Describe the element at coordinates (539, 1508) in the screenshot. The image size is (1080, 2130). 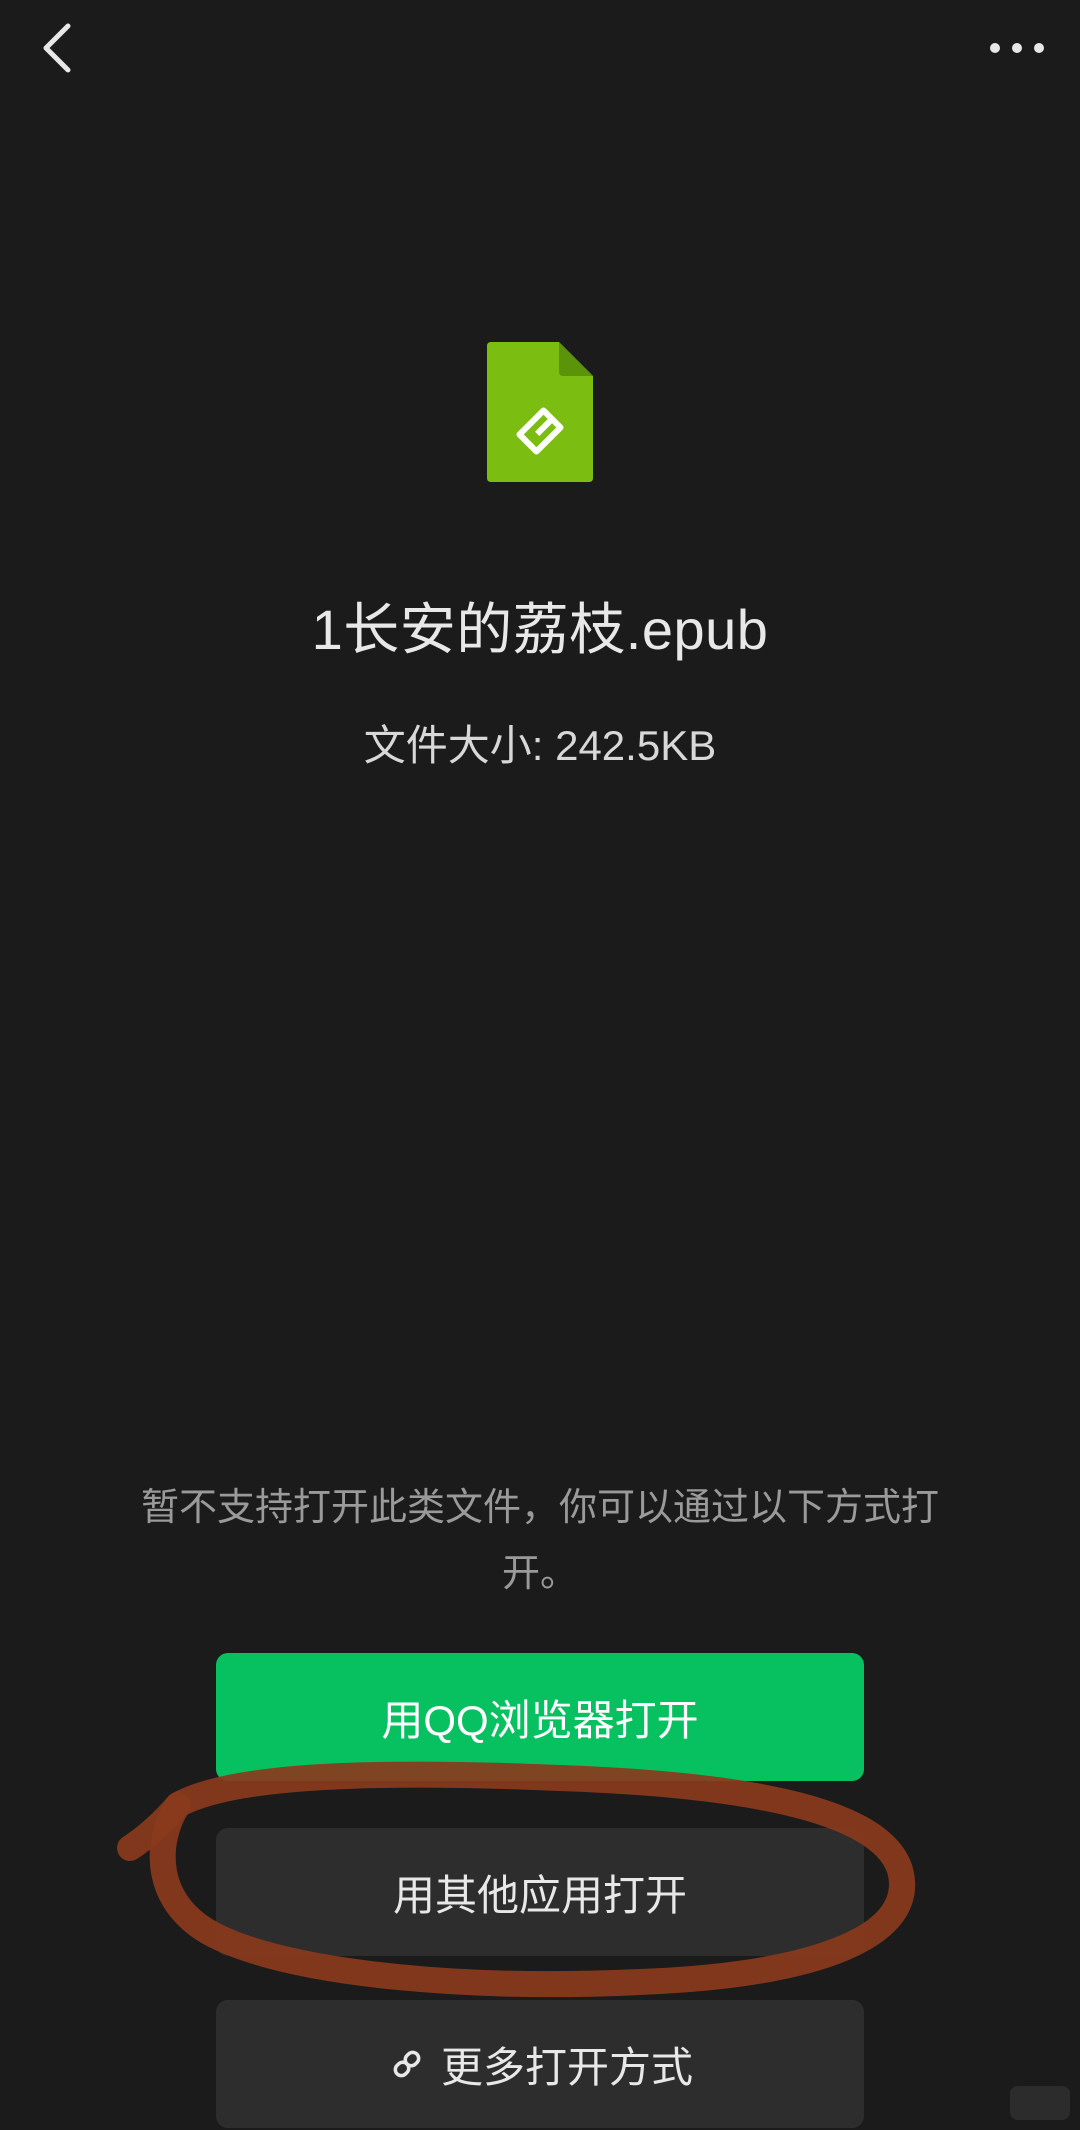
I see `notice-line-1: 暂不支持打开此类文件，你可以通过以下方式打` at that location.